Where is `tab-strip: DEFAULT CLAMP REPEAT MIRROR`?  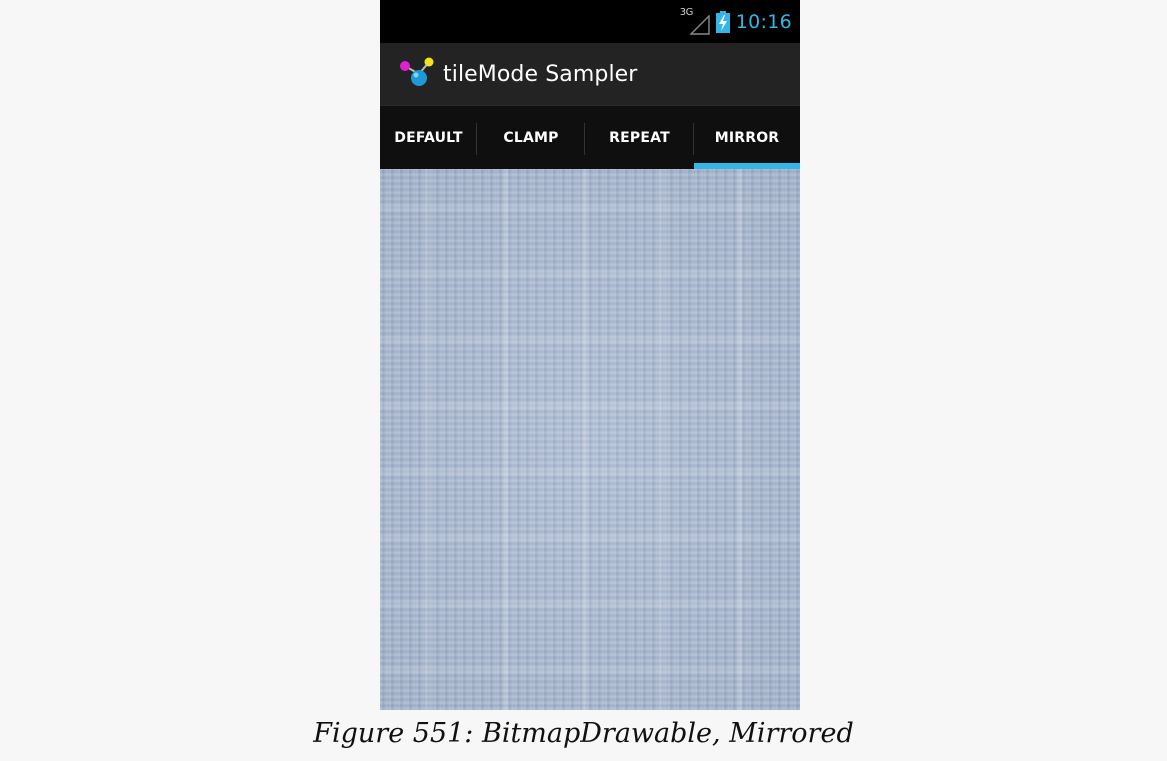 tab-strip: DEFAULT CLAMP REPEAT MIRROR is located at coordinates (590, 137).